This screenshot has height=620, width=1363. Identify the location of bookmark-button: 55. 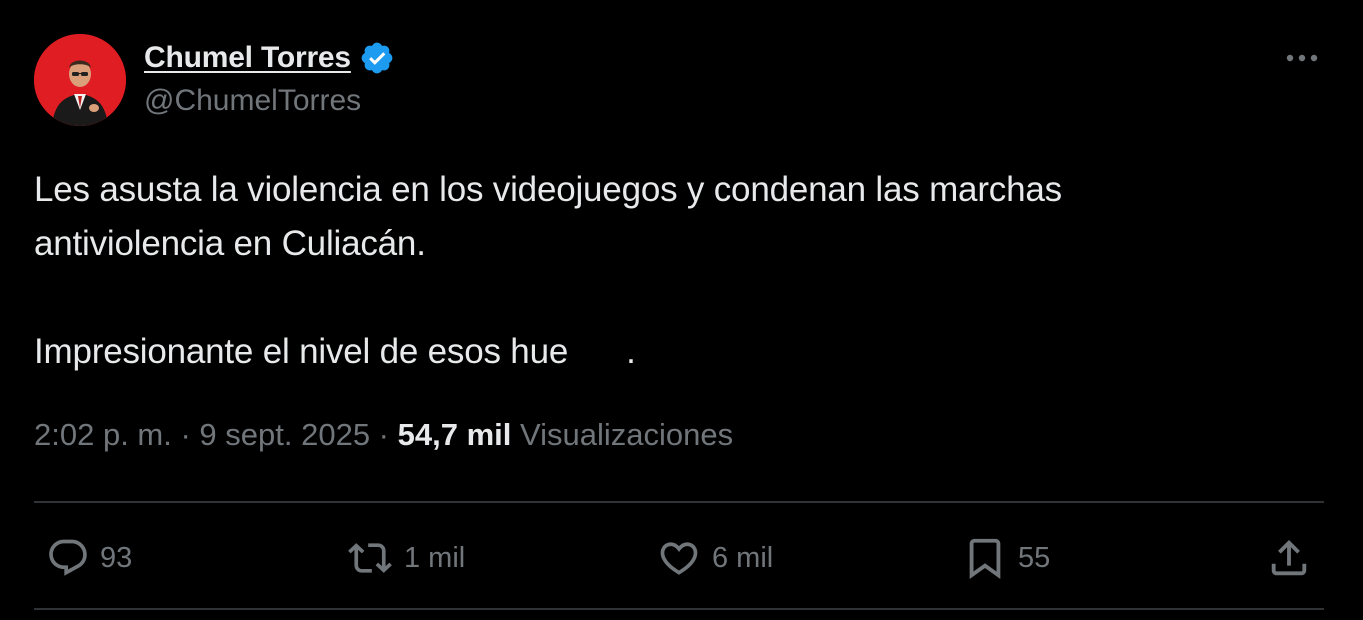
(1006, 558).